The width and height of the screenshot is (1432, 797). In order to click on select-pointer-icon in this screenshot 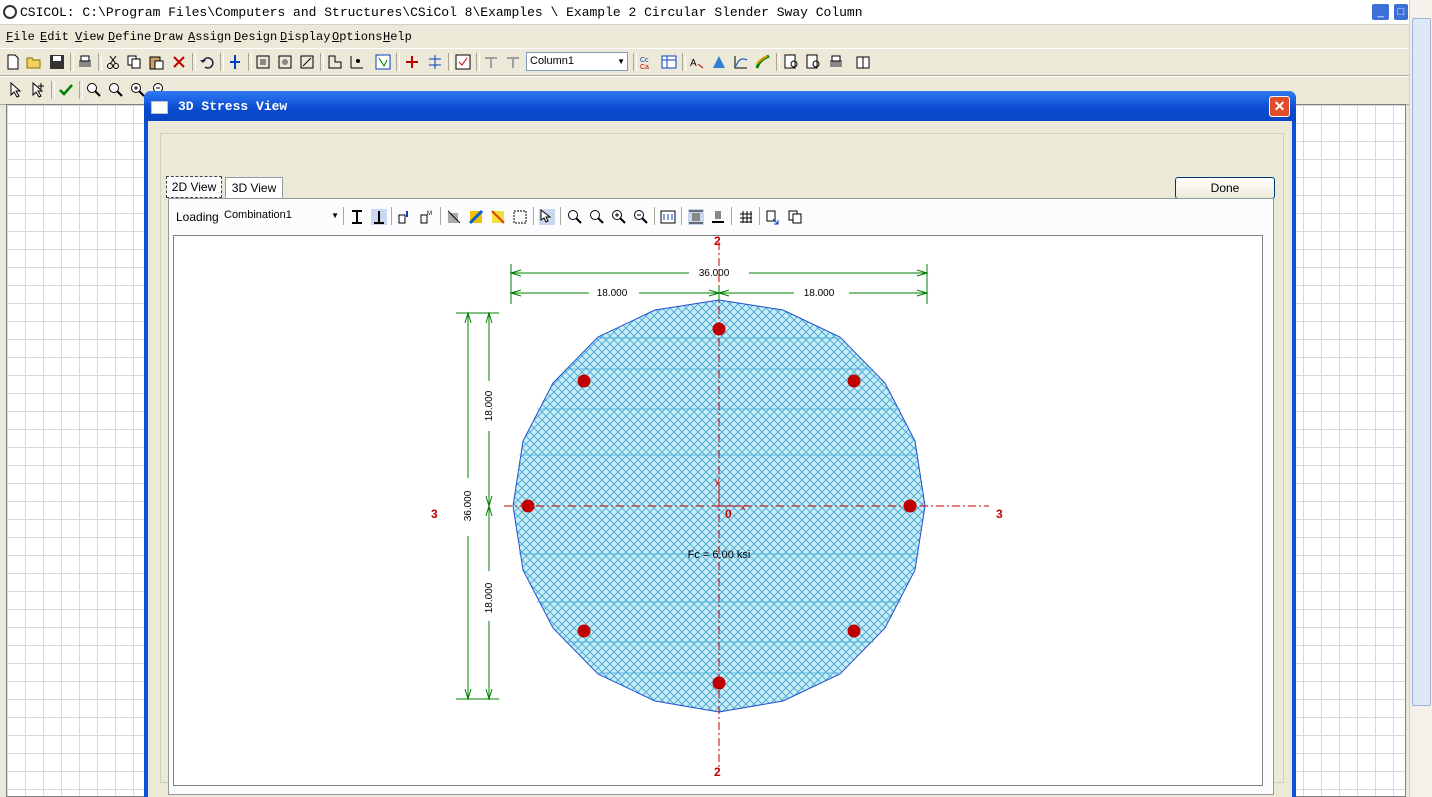, I will do `click(547, 217)`.